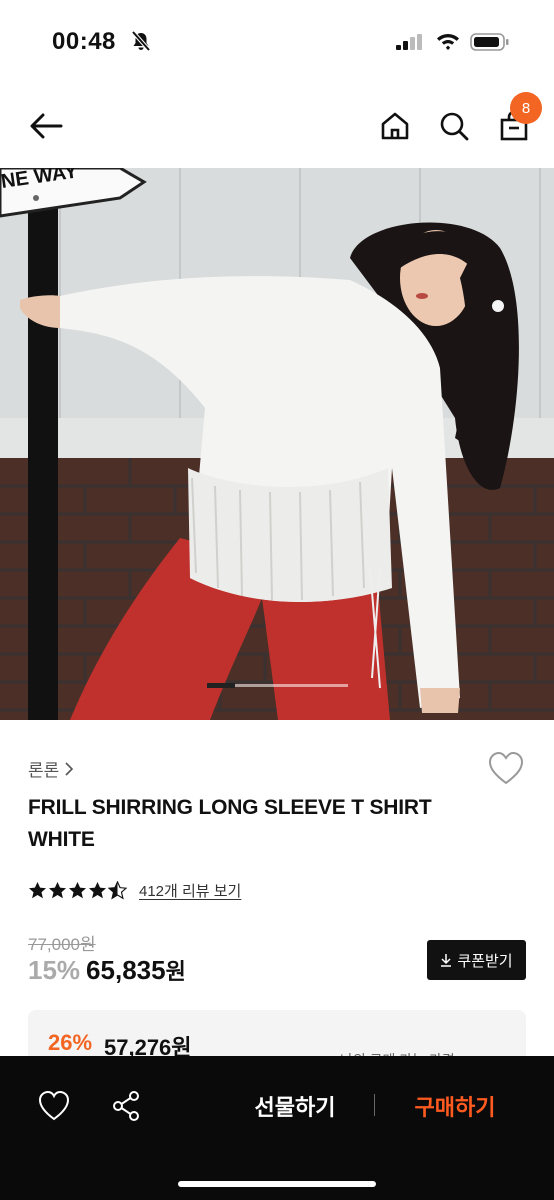  Describe the element at coordinates (69, 768) in the screenshot. I see `chevron-right-icon` at that location.